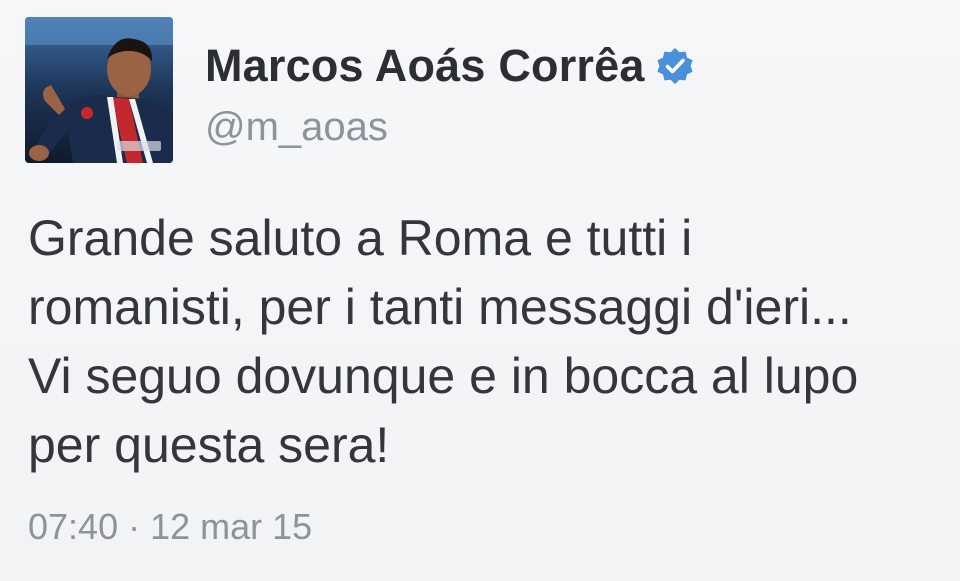 This screenshot has width=960, height=581. What do you see at coordinates (73, 526) in the screenshot?
I see `tweet-time: 07:40` at bounding box center [73, 526].